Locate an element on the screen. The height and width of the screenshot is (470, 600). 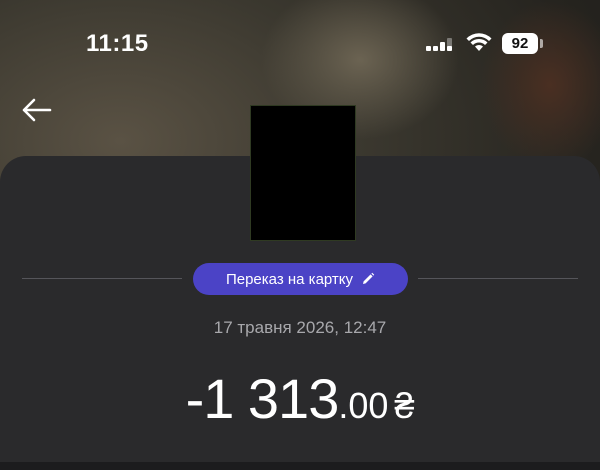
wifi-icon is located at coordinates (479, 42).